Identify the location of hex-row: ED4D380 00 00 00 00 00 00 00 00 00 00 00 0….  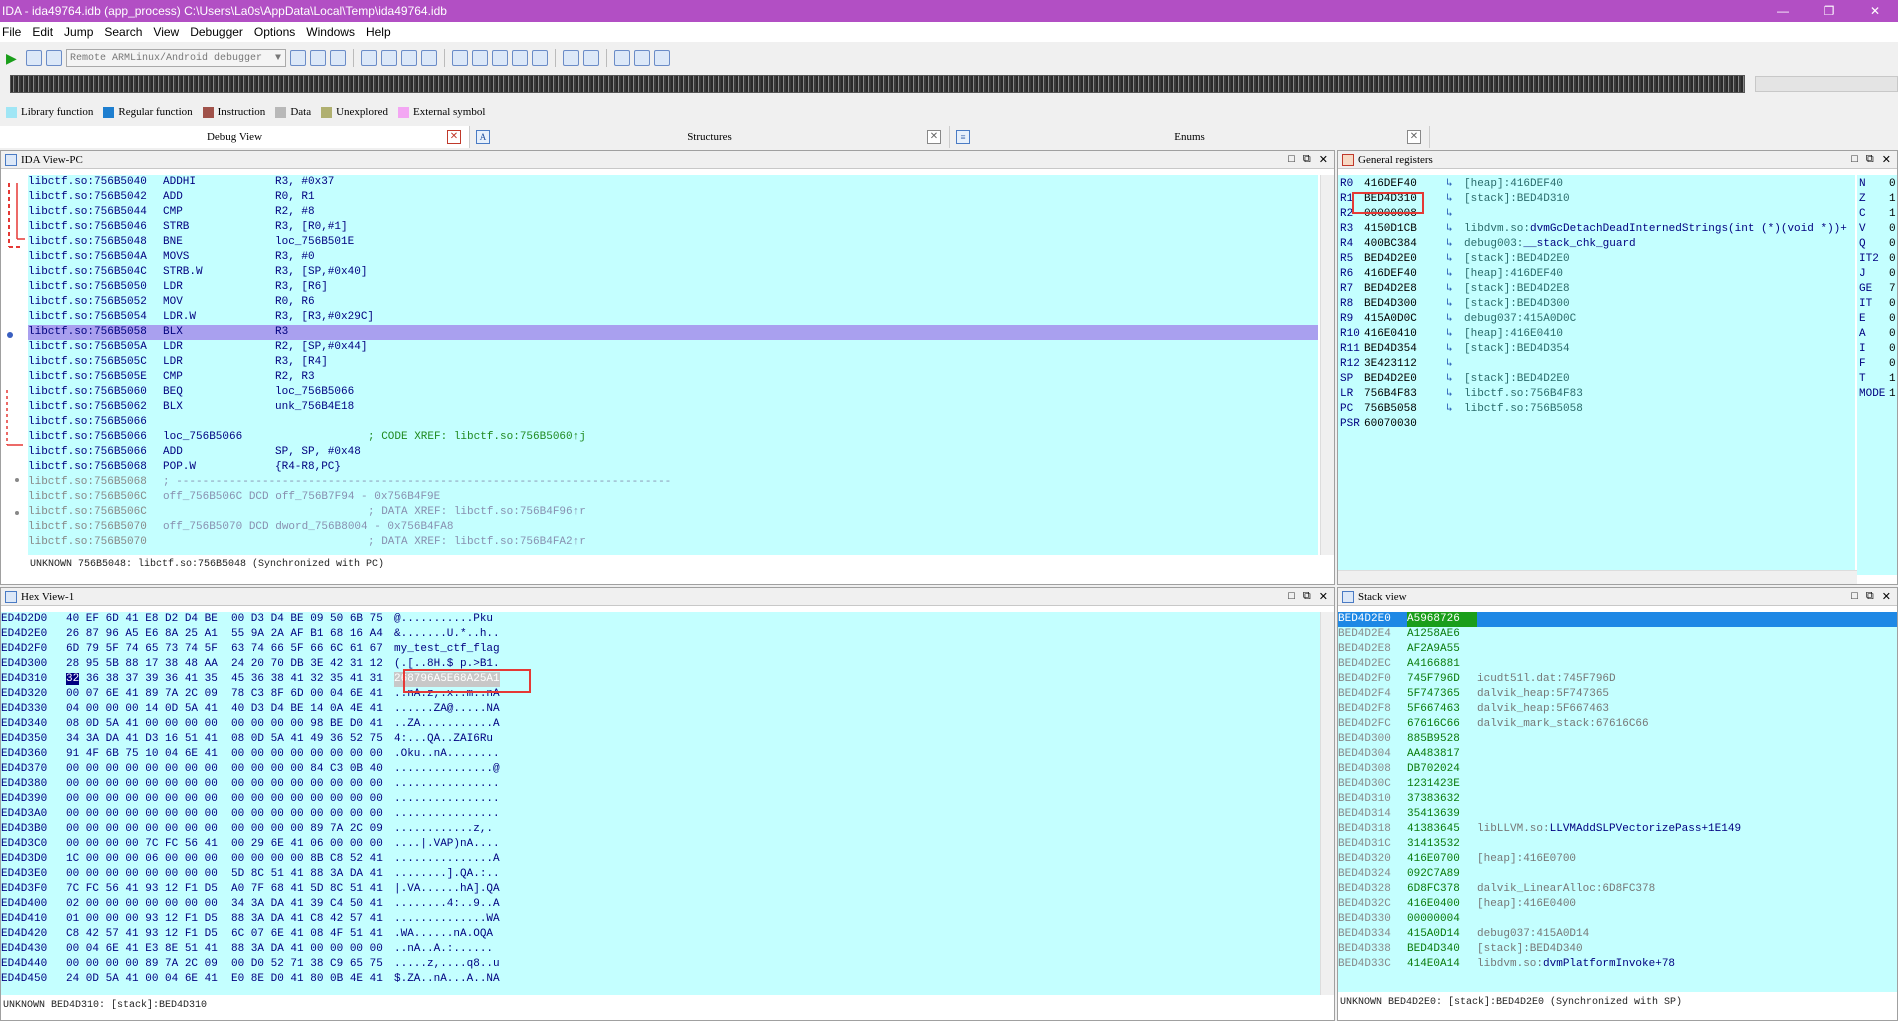
(660, 784).